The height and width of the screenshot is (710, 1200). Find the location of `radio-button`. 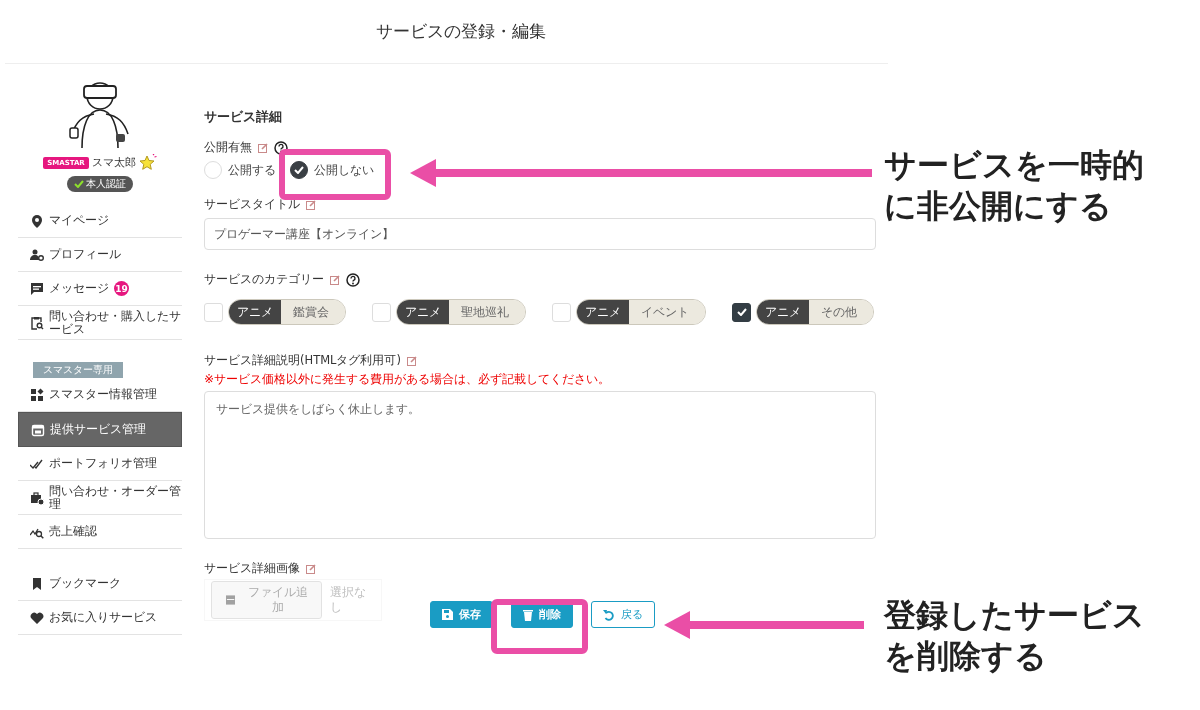

radio-button is located at coordinates (299, 170).